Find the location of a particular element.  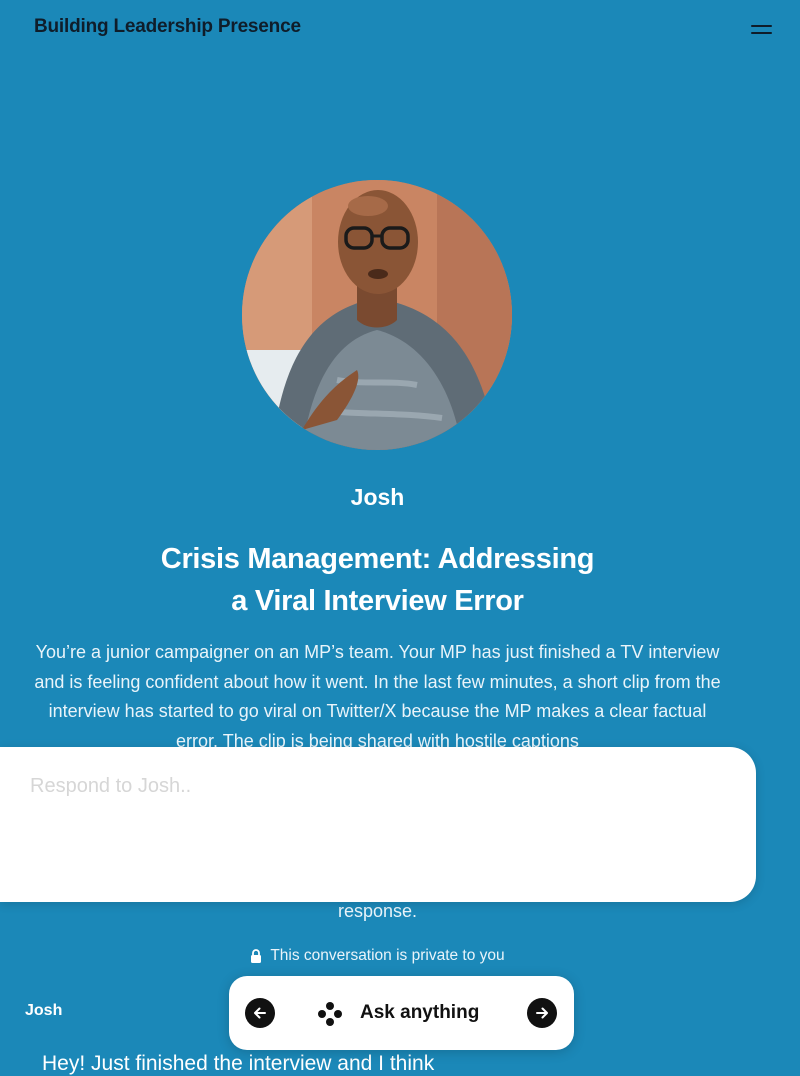

privacy-notice: This conversation is private to you is located at coordinates (377, 956).